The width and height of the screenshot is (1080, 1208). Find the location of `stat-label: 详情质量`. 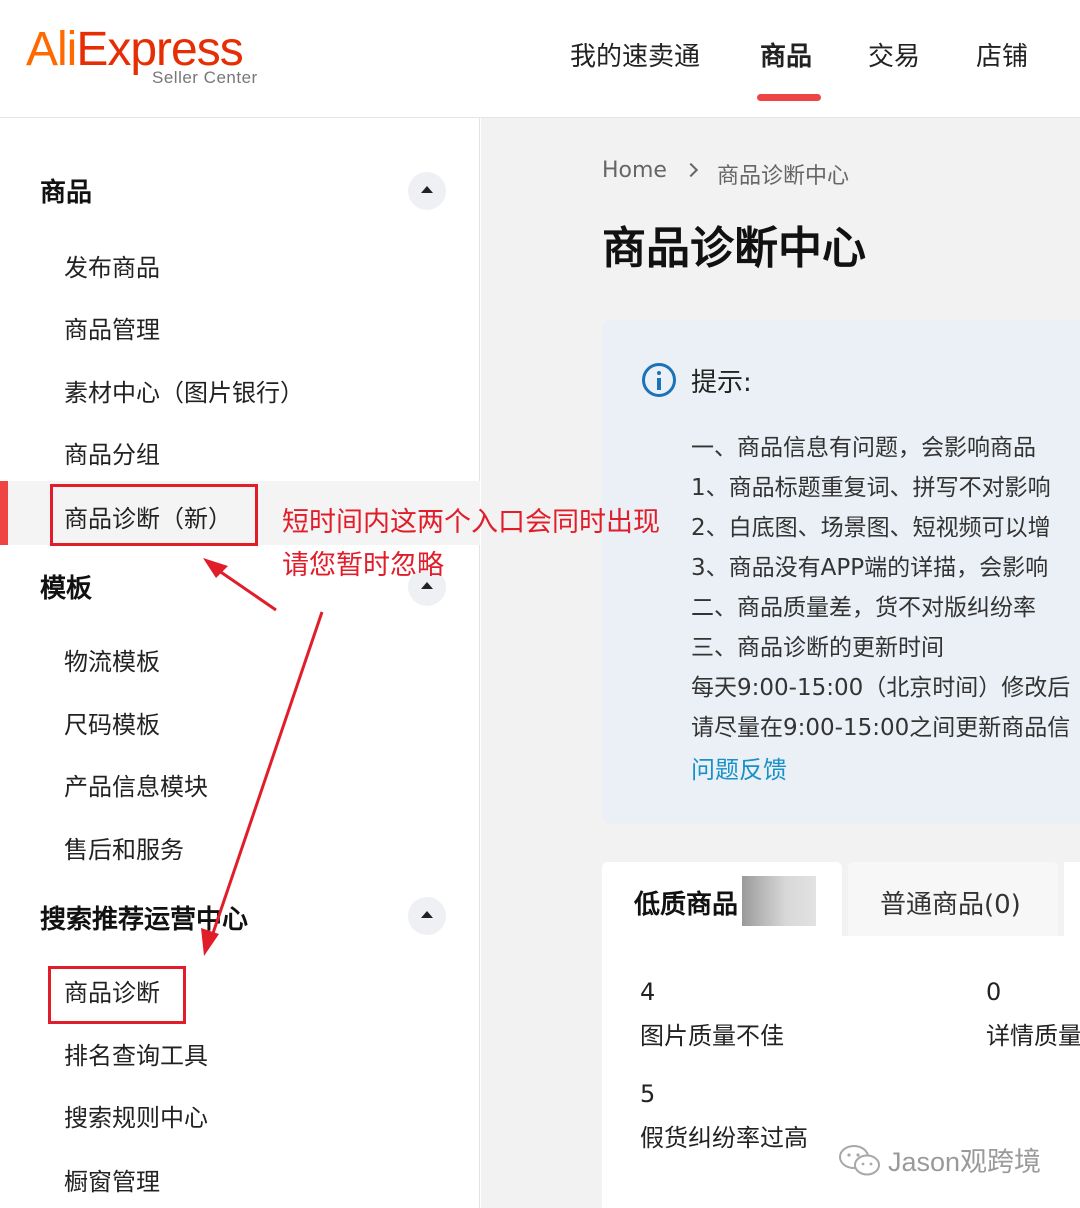

stat-label: 详情质量 is located at coordinates (1033, 1036).